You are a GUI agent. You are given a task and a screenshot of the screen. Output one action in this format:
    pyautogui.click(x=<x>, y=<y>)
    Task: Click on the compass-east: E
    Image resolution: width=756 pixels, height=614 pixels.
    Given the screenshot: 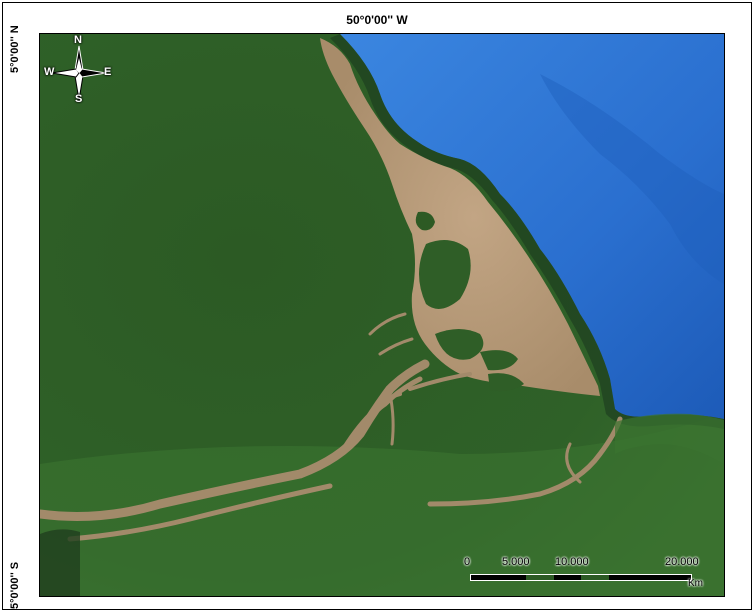 What is the action you would take?
    pyautogui.click(x=108, y=72)
    